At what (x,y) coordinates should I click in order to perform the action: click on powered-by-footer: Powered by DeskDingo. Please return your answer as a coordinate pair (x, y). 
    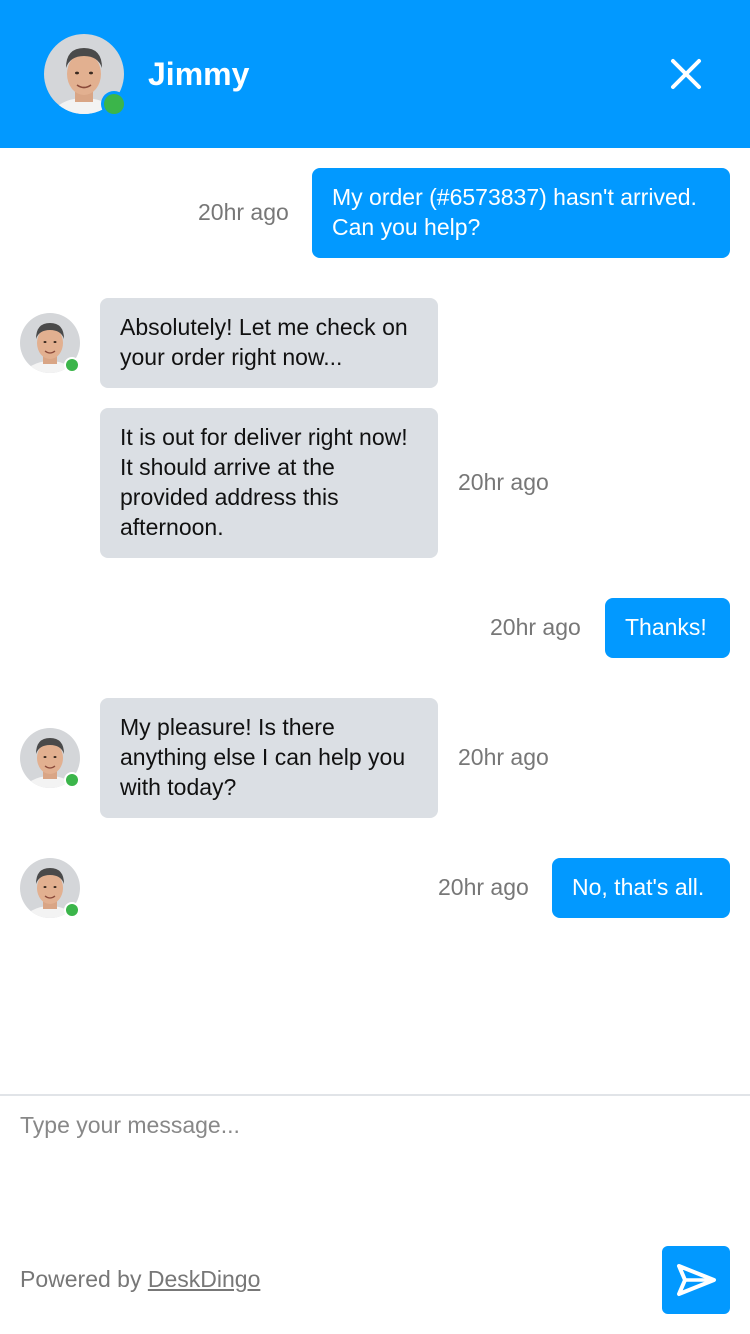
    Looking at the image, I should click on (140, 1279).